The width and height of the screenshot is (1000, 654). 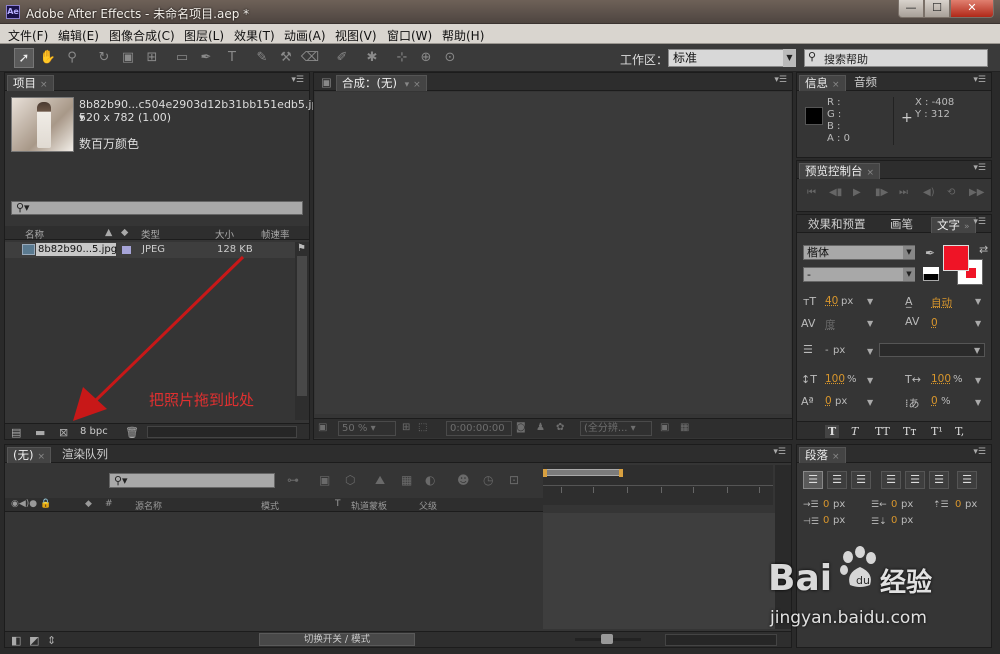 What do you see at coordinates (63, 432) in the screenshot?
I see `new-composition-icon: ⊠` at bounding box center [63, 432].